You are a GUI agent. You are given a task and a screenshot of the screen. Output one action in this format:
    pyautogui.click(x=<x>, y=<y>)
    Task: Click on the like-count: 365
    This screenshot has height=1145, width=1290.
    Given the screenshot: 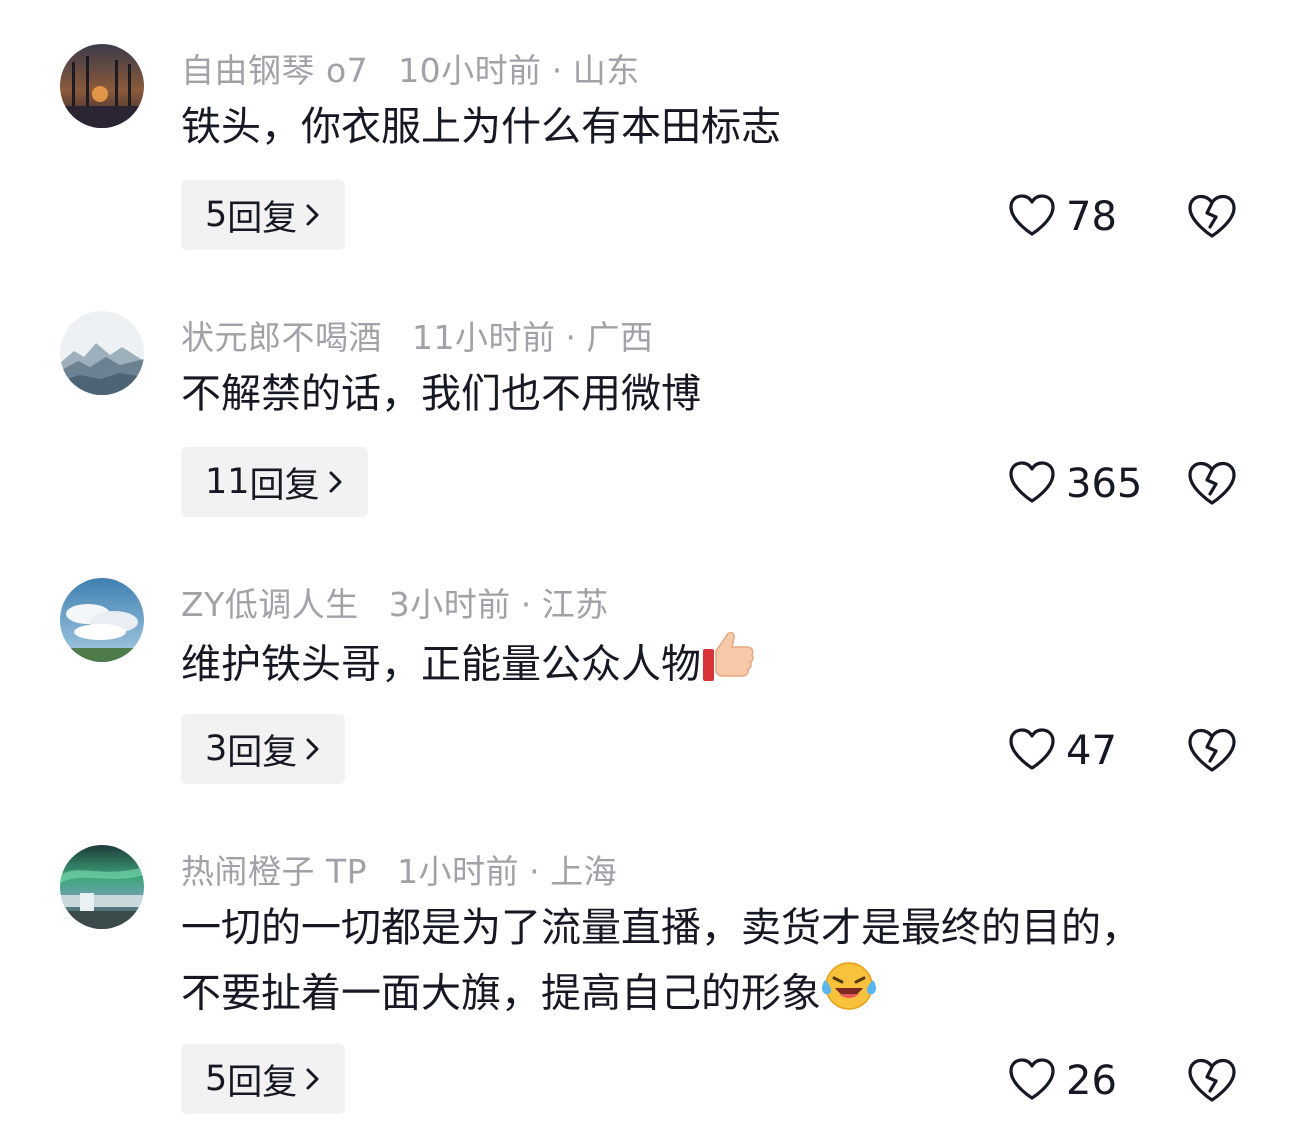 What is the action you would take?
    pyautogui.click(x=1104, y=484)
    